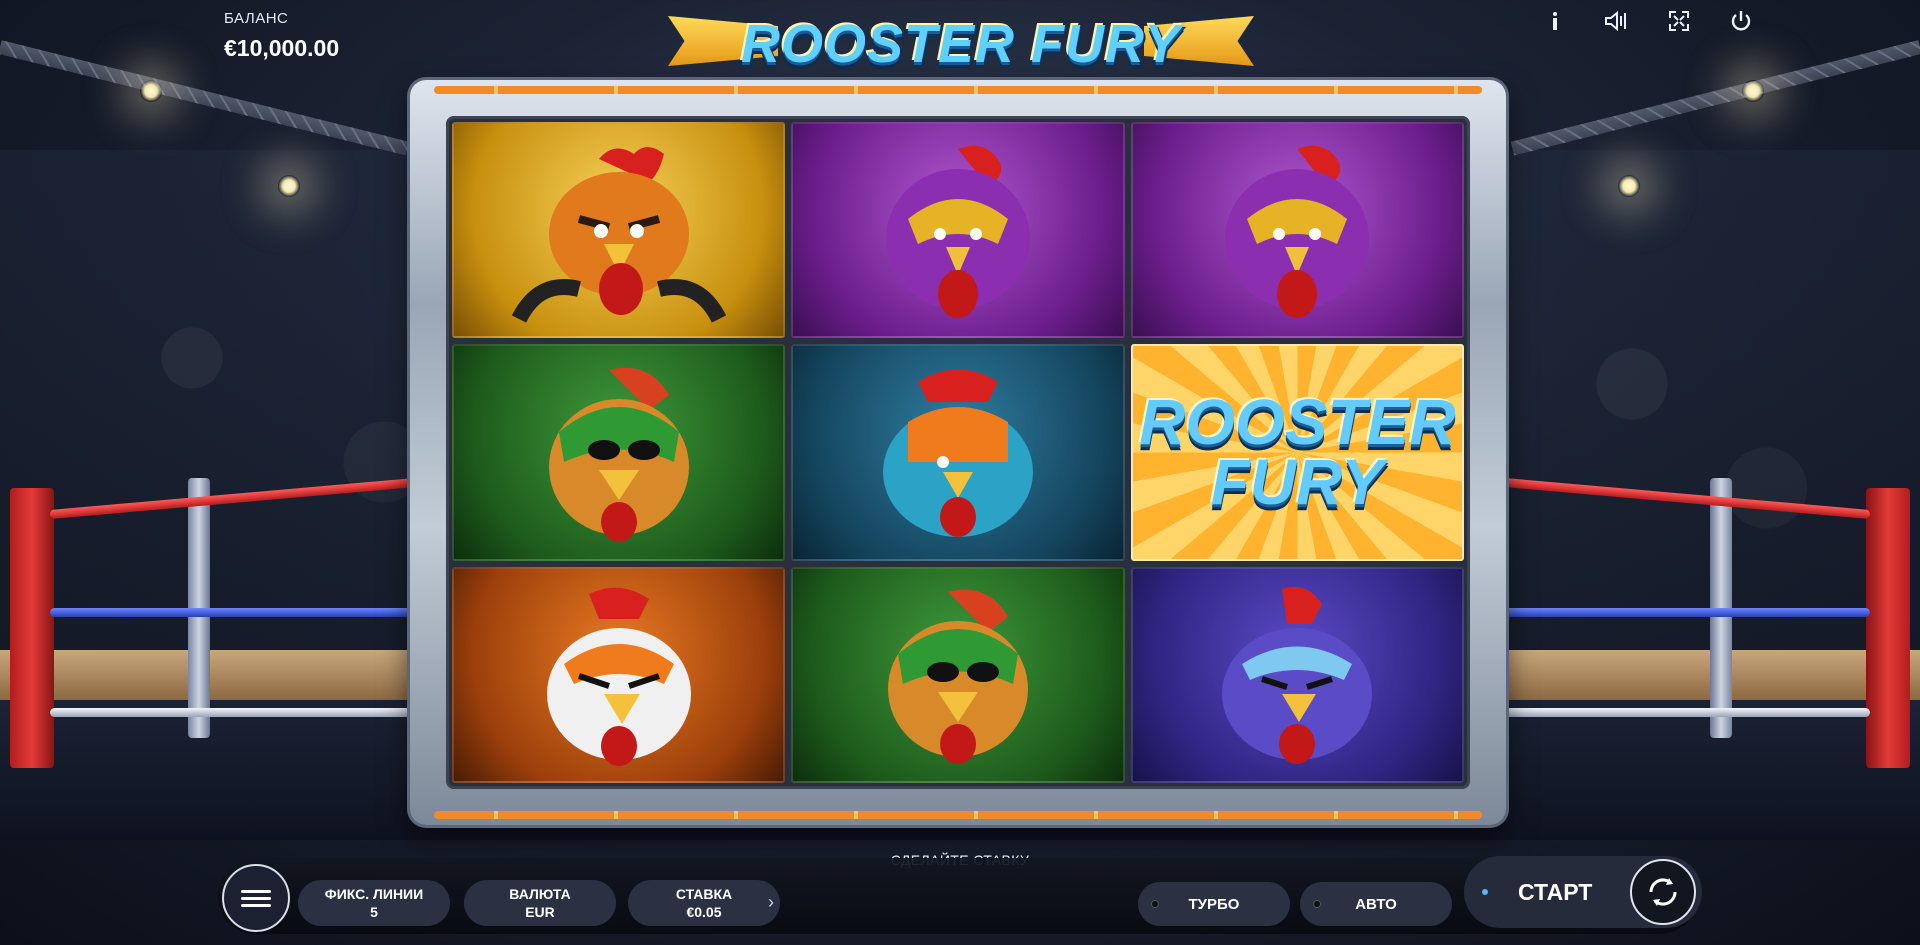  I want to click on symbol-orange-karate-rooster, so click(619, 674).